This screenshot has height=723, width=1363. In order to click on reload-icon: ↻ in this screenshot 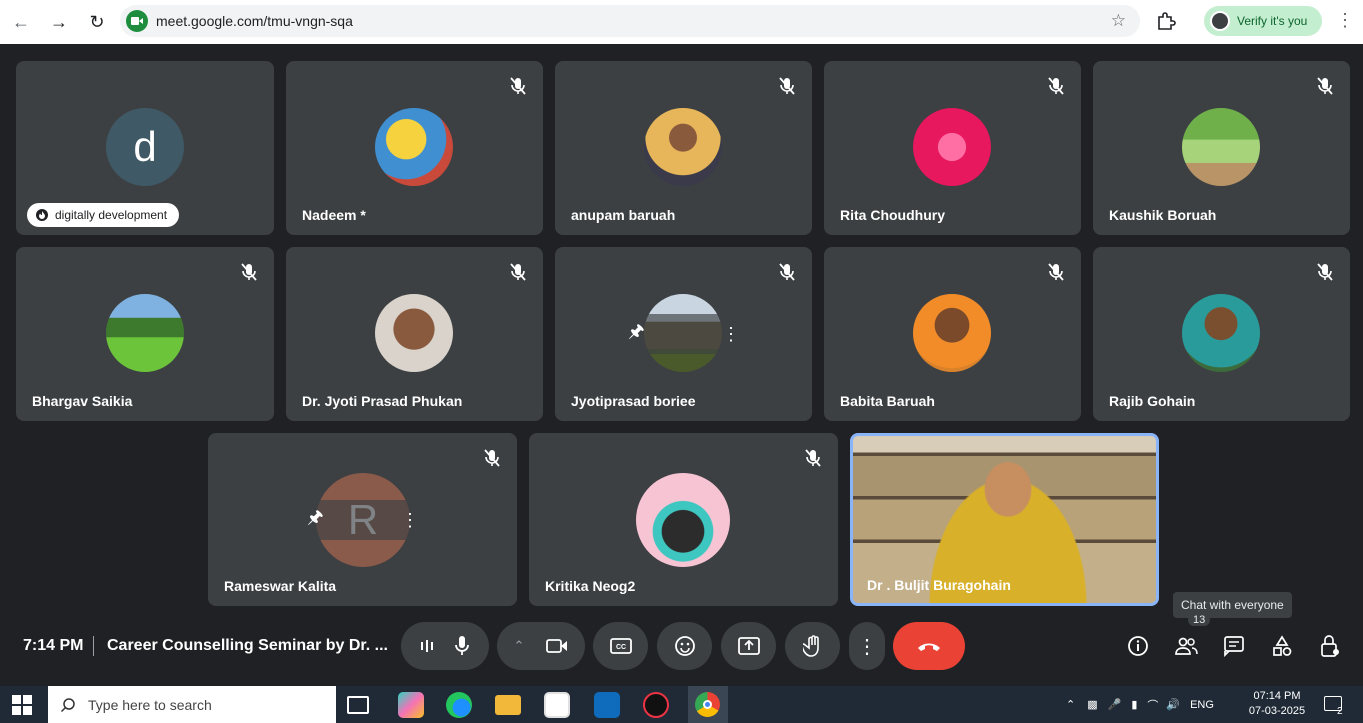, I will do `click(97, 22)`.